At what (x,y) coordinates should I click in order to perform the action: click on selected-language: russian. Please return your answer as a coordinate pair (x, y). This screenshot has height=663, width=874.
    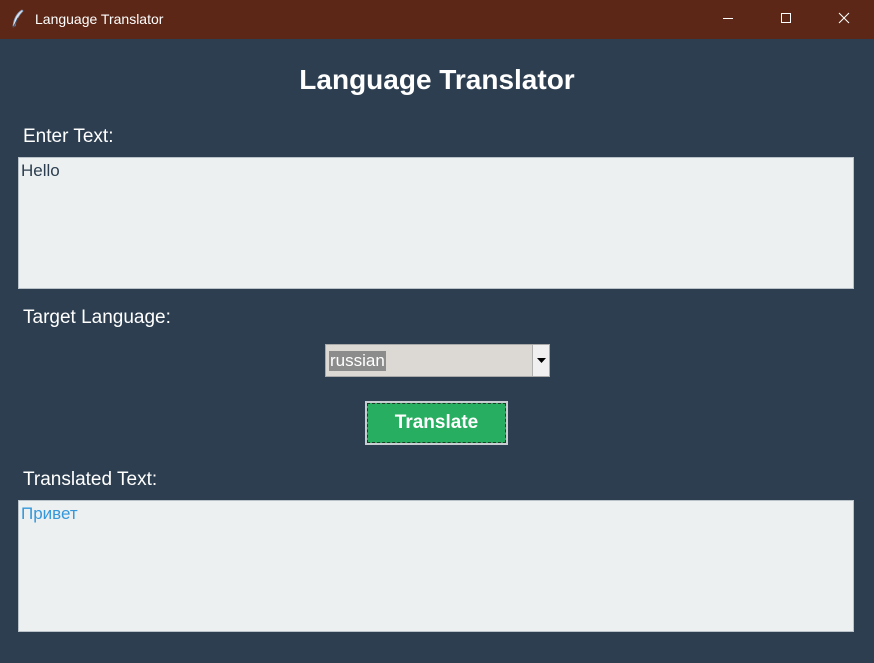
    Looking at the image, I should click on (357, 361).